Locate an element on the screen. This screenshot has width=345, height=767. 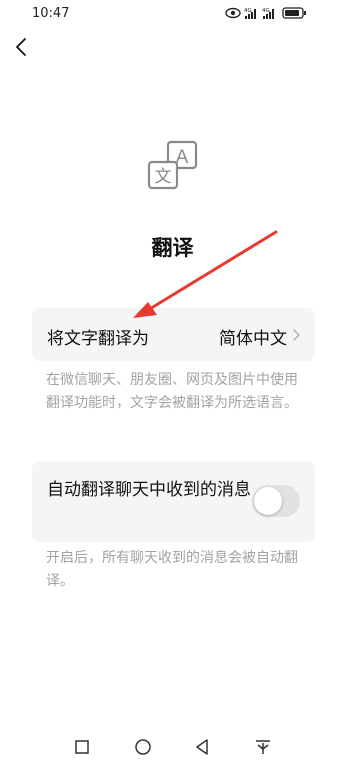
back-button is located at coordinates (22, 47).